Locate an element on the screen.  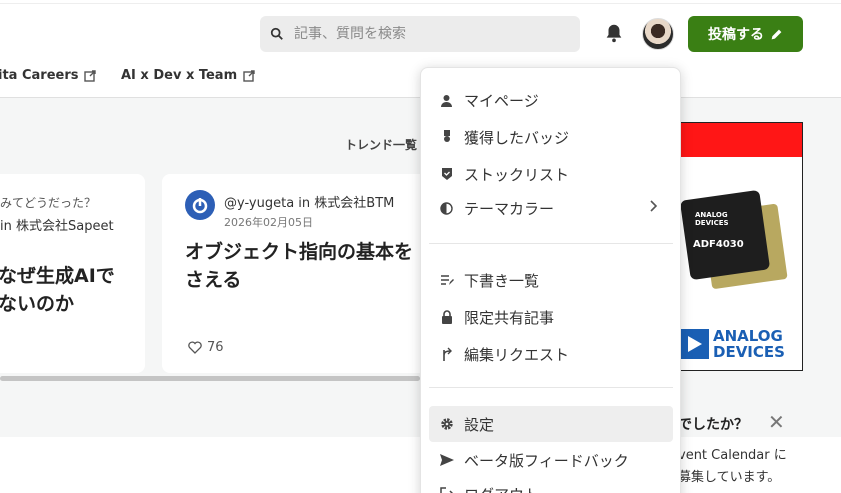
menu-item-label: ストックリスト is located at coordinates (517, 174).